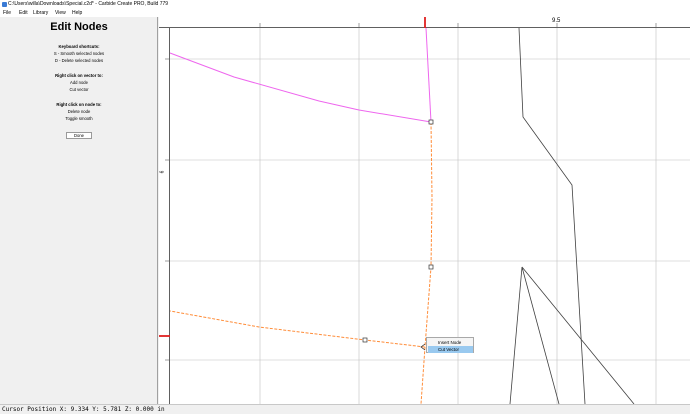 The image size is (690, 414). What do you see at coordinates (345, 13) in the screenshot?
I see `menu-bar: File Edit Library View Help` at bounding box center [345, 13].